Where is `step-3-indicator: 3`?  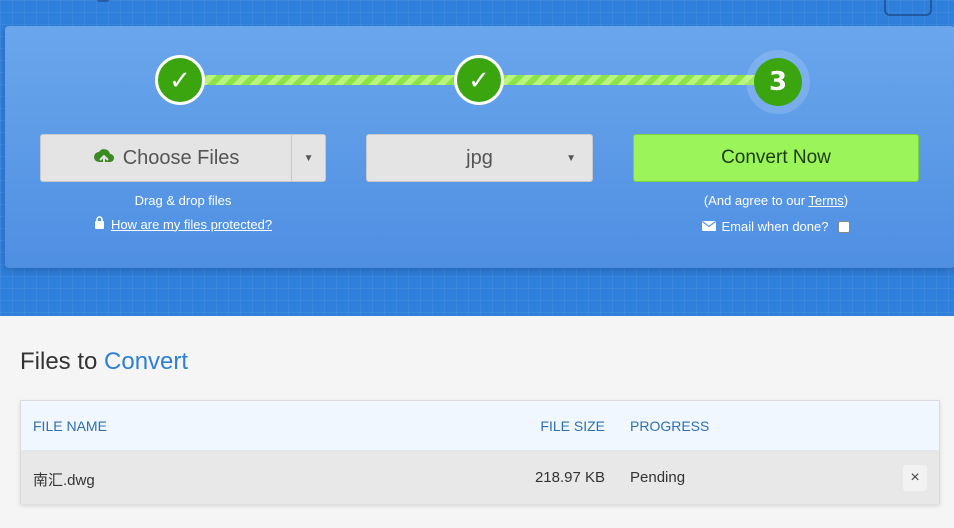
step-3-indicator: 3 is located at coordinates (778, 82).